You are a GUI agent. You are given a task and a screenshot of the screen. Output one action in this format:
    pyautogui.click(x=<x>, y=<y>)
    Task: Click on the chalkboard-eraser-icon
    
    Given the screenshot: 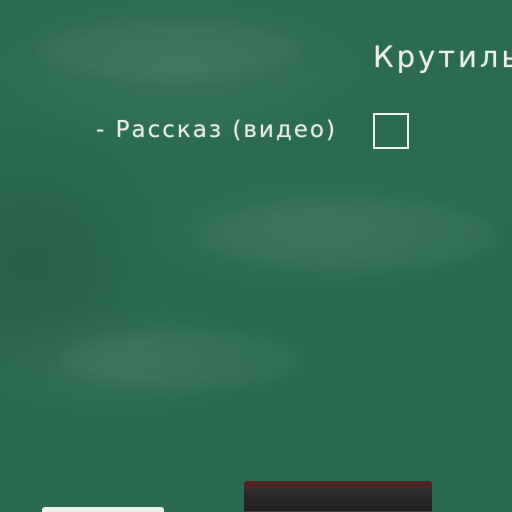 What is the action you would take?
    pyautogui.click(x=338, y=496)
    